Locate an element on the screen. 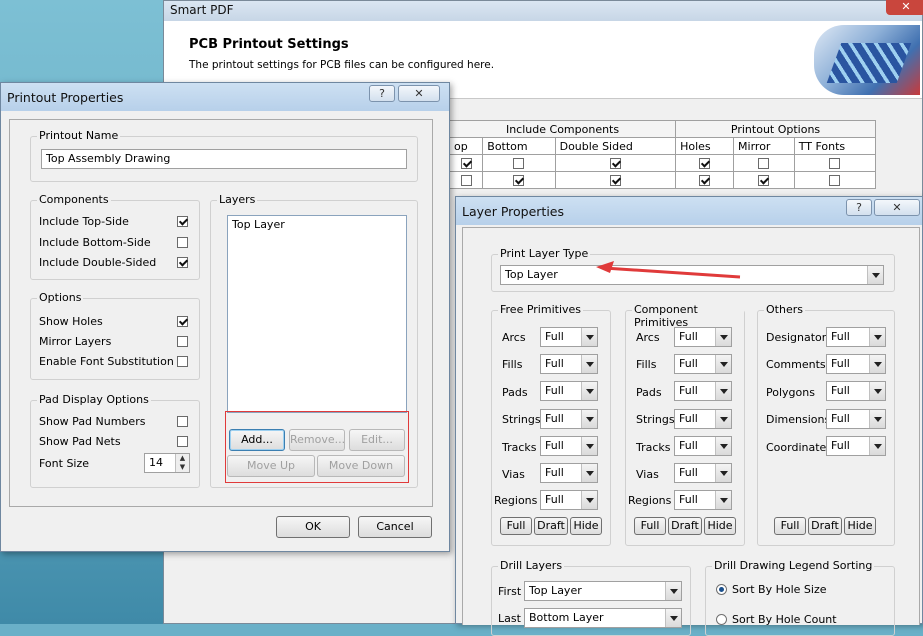 Image resolution: width=923 pixels, height=636 pixels. others-full-button: Full is located at coordinates (790, 526).